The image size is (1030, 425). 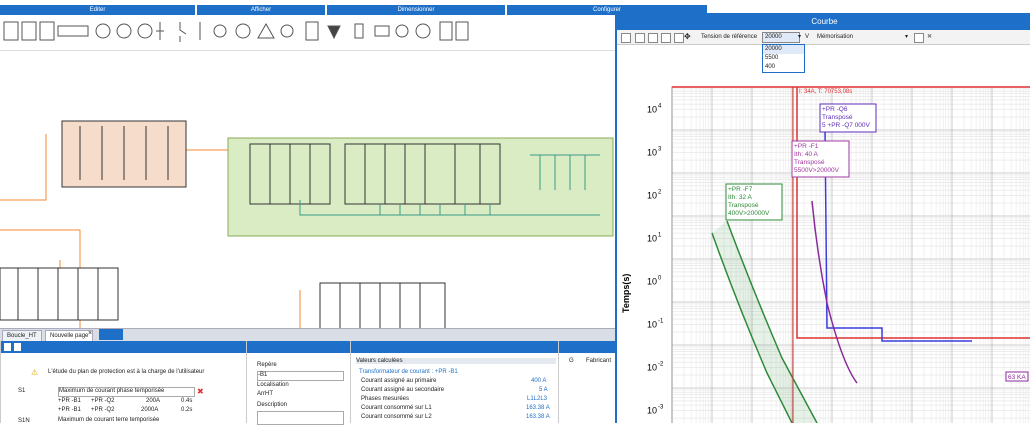 I want to click on row-cell: 0.4s, so click(x=187, y=401).